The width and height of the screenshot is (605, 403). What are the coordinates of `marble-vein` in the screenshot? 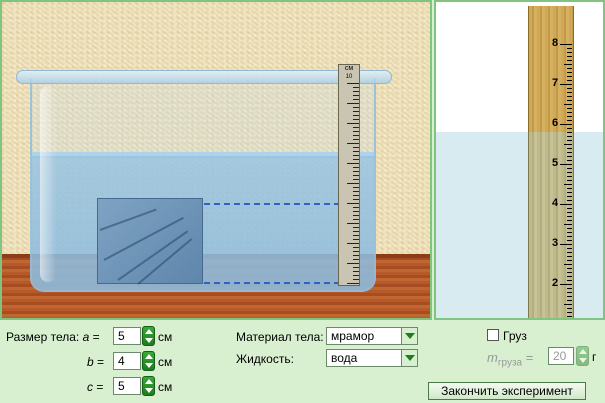 It's located at (153, 255).